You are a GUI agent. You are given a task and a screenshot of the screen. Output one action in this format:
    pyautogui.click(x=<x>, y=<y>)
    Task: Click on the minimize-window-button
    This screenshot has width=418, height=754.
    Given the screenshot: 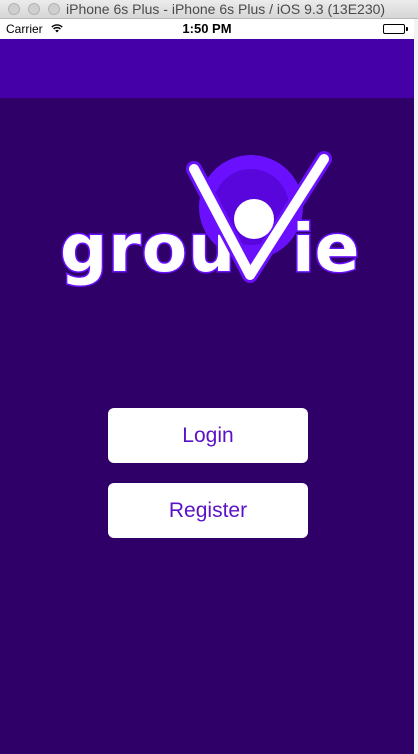 What is the action you would take?
    pyautogui.click(x=34, y=9)
    